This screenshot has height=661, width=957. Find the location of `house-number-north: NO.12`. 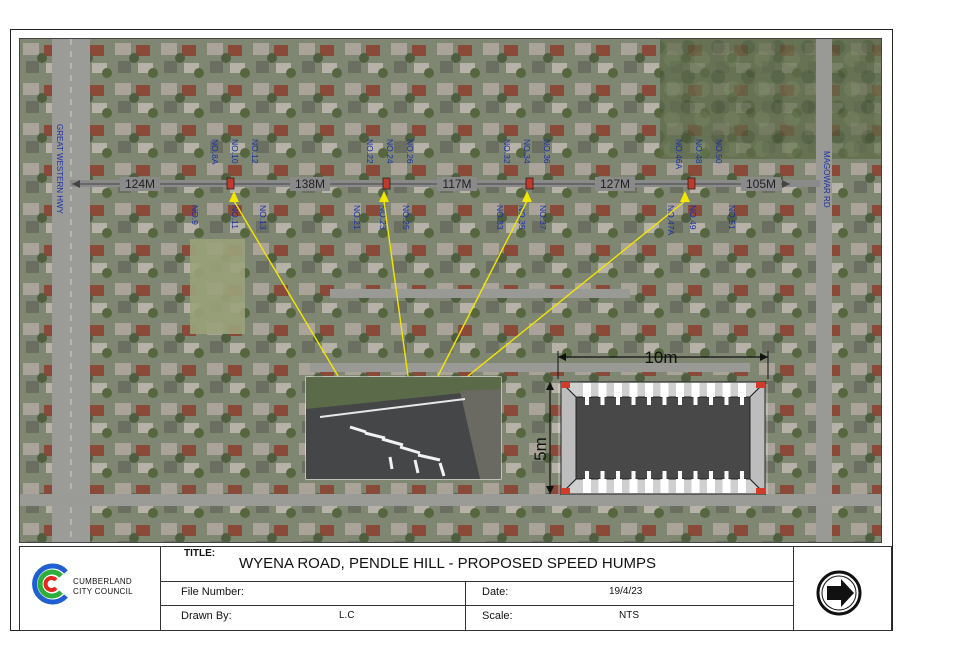

house-number-north: NO.12 is located at coordinates (255, 151).